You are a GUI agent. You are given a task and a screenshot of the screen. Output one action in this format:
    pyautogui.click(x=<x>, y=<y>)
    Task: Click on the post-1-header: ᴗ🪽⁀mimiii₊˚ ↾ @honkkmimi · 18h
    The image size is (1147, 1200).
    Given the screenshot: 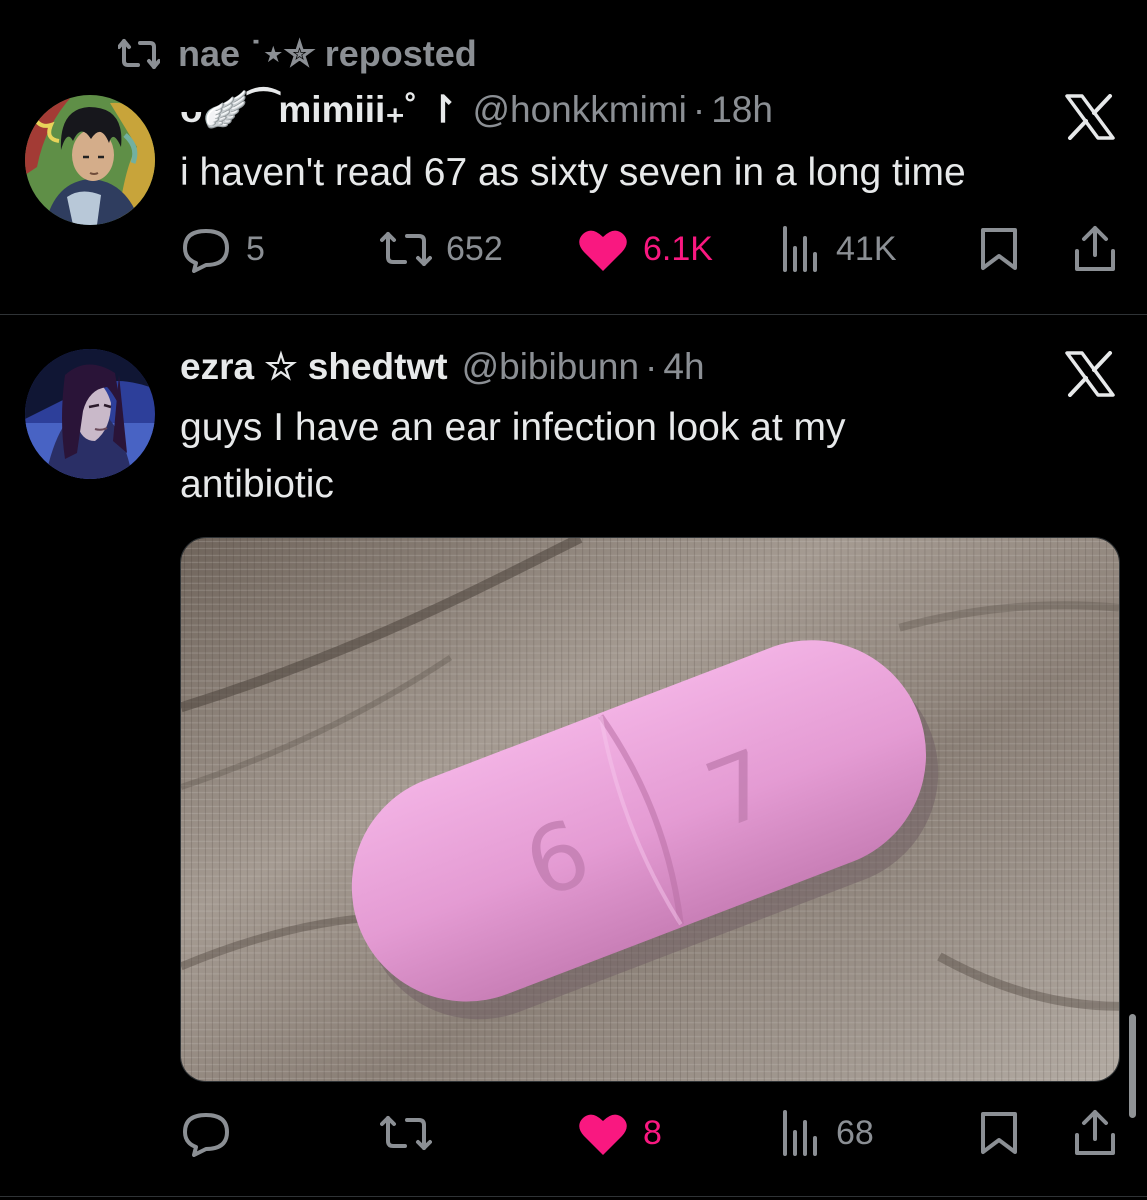 What is the action you would take?
    pyautogui.click(x=476, y=110)
    